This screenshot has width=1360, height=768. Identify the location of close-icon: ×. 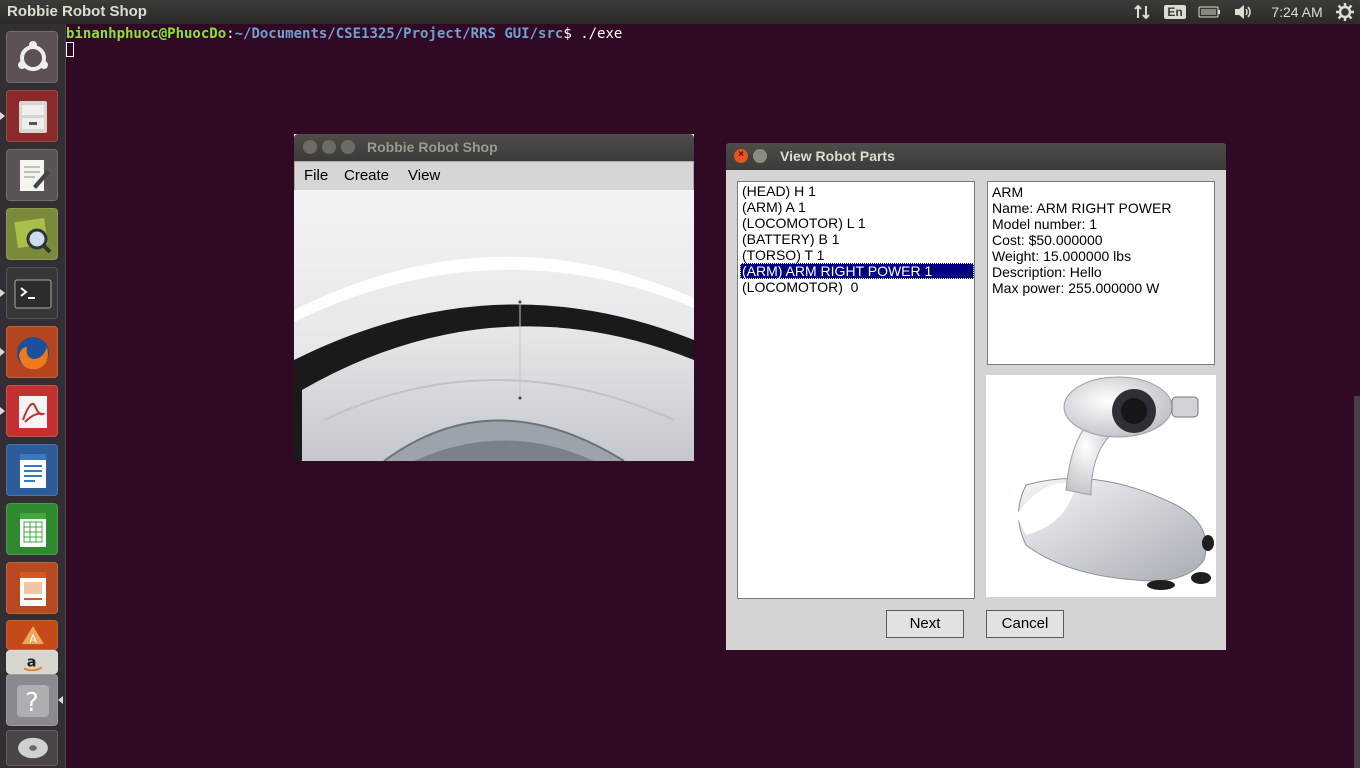
(741, 156).